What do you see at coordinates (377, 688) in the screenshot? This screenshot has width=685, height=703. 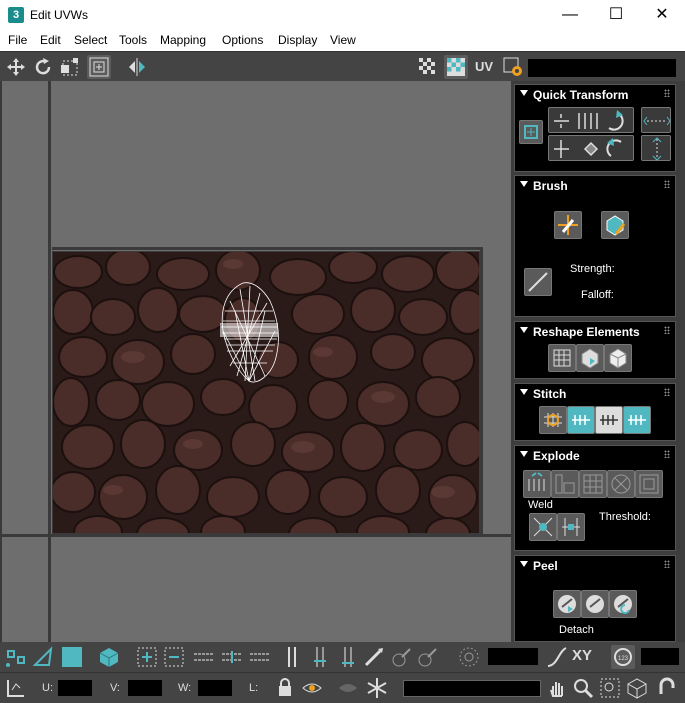 I see `freeze-icon` at bounding box center [377, 688].